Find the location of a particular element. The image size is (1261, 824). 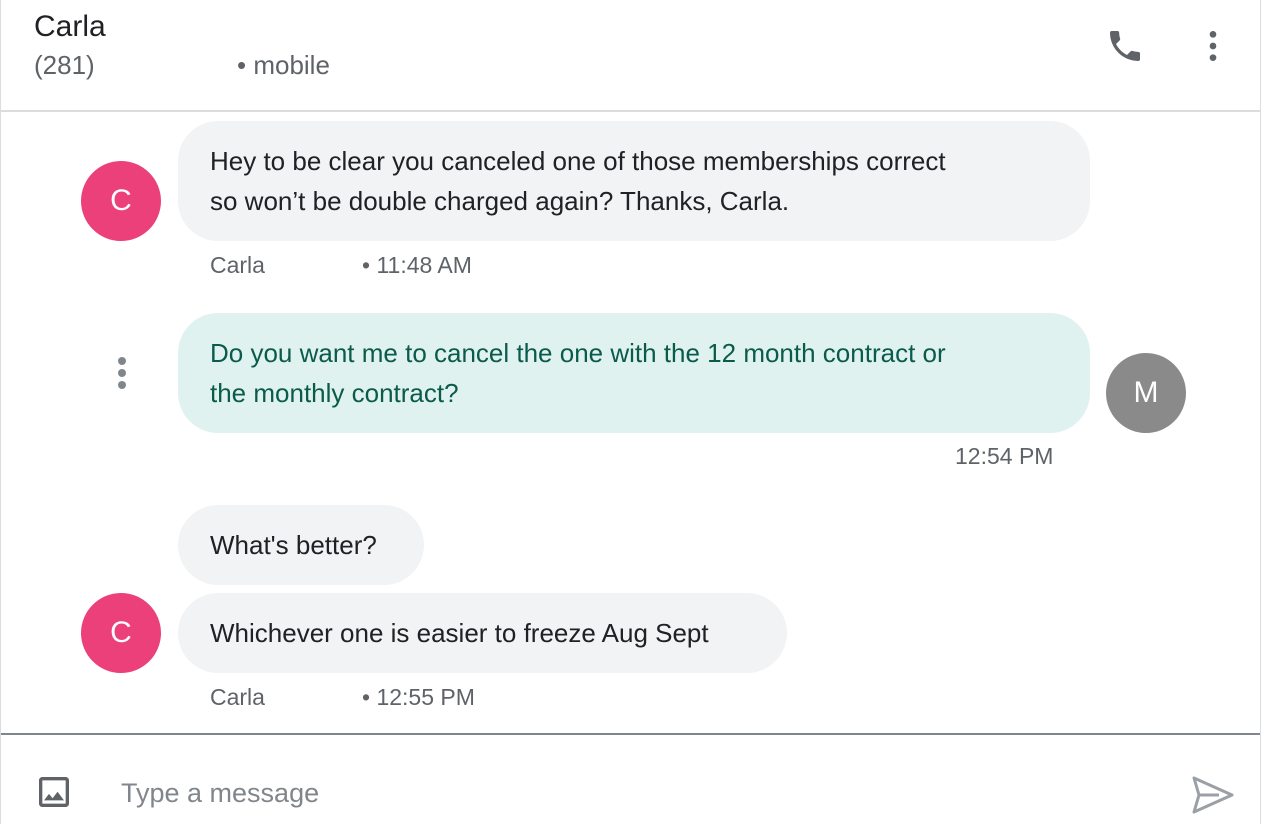

message-text-line: What's better? is located at coordinates (293, 545).